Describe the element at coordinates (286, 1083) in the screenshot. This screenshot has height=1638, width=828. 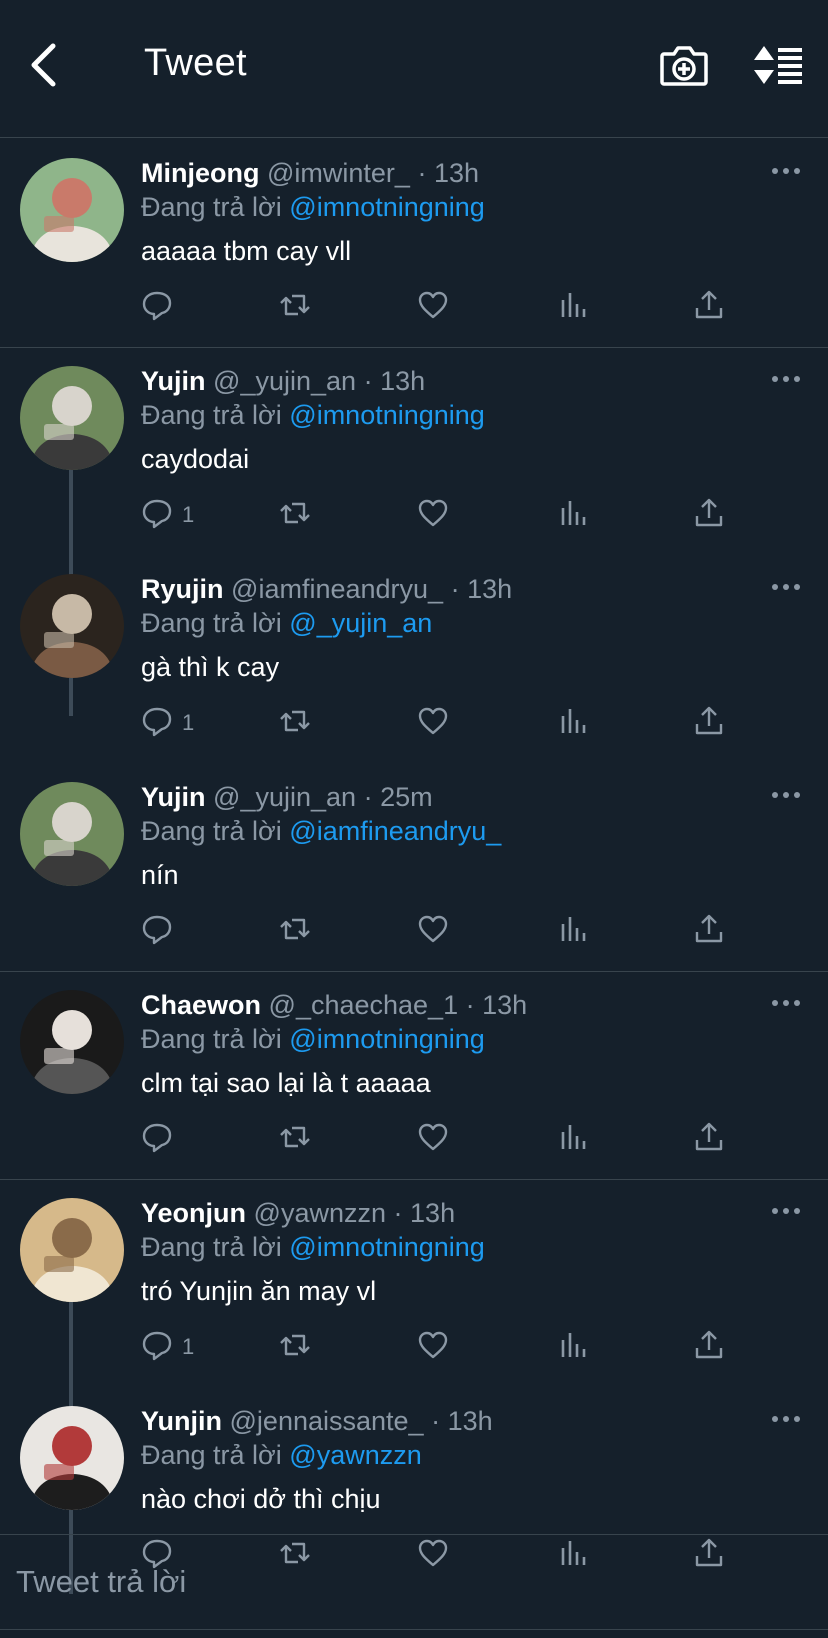
I see `tweet-text: clm tại sao lại là t aaaaa` at that location.